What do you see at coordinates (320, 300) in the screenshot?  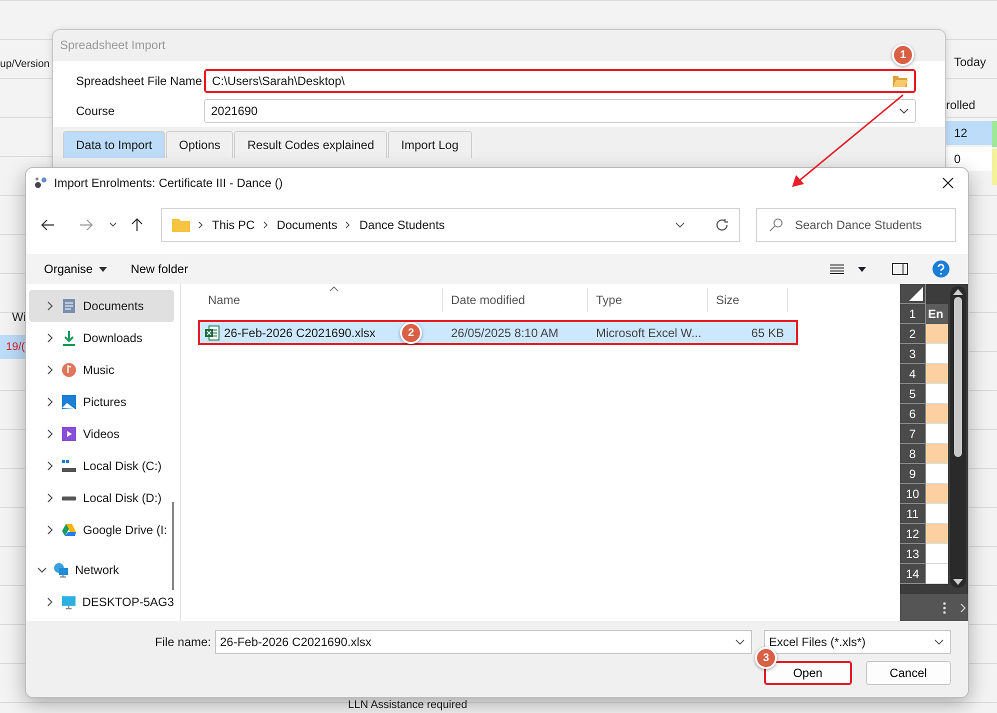 I see `column-header: Name` at bounding box center [320, 300].